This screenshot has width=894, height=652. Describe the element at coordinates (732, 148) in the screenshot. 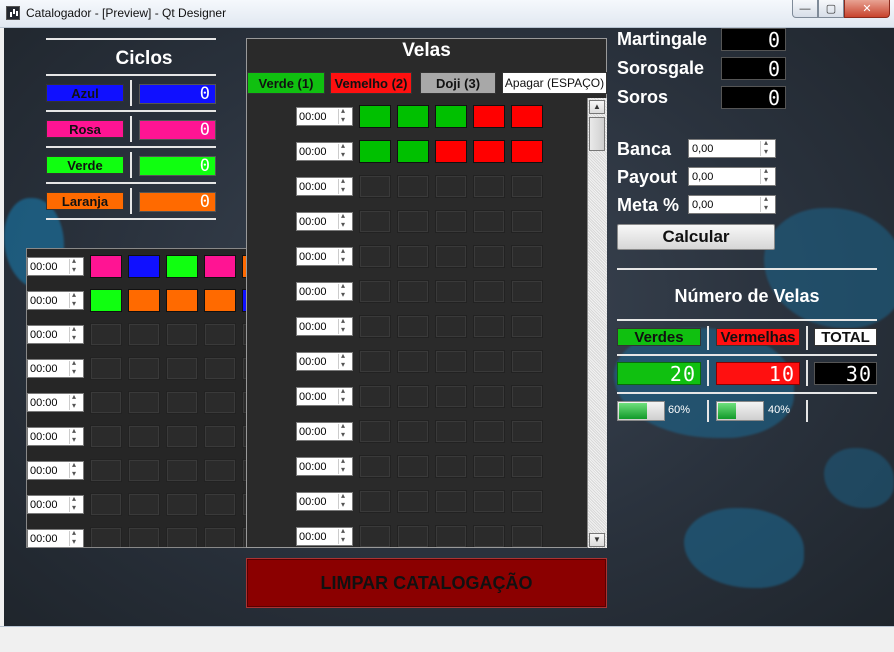

I see `banca-field: 0,00` at that location.